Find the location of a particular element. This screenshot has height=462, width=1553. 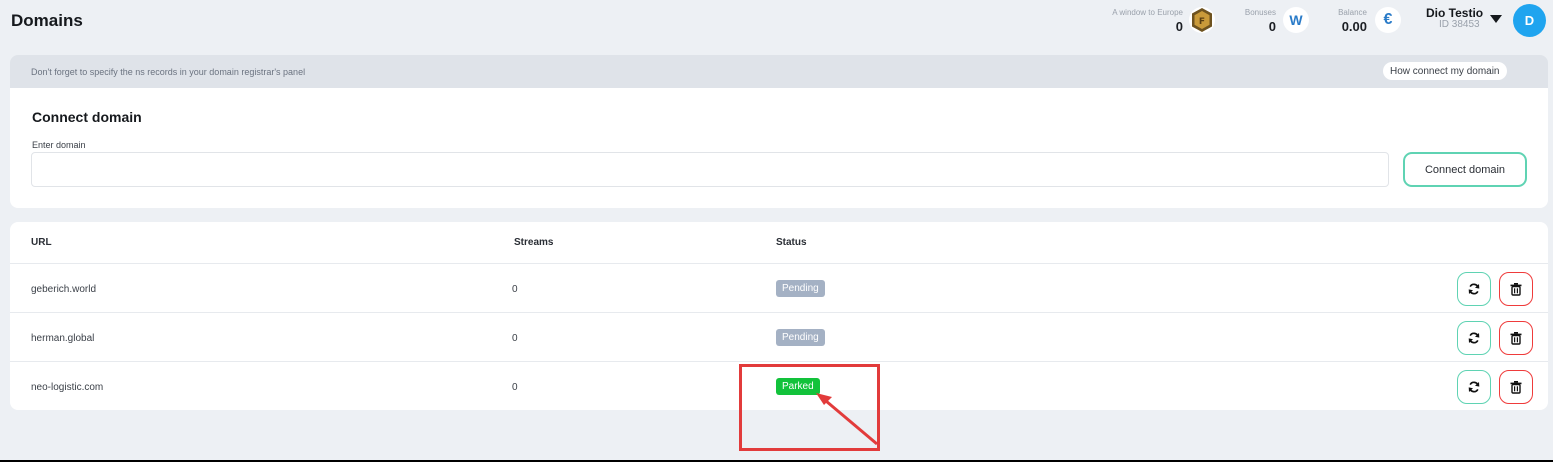

stat-balance: Balance 0.00 is located at coordinates (1343, 21).